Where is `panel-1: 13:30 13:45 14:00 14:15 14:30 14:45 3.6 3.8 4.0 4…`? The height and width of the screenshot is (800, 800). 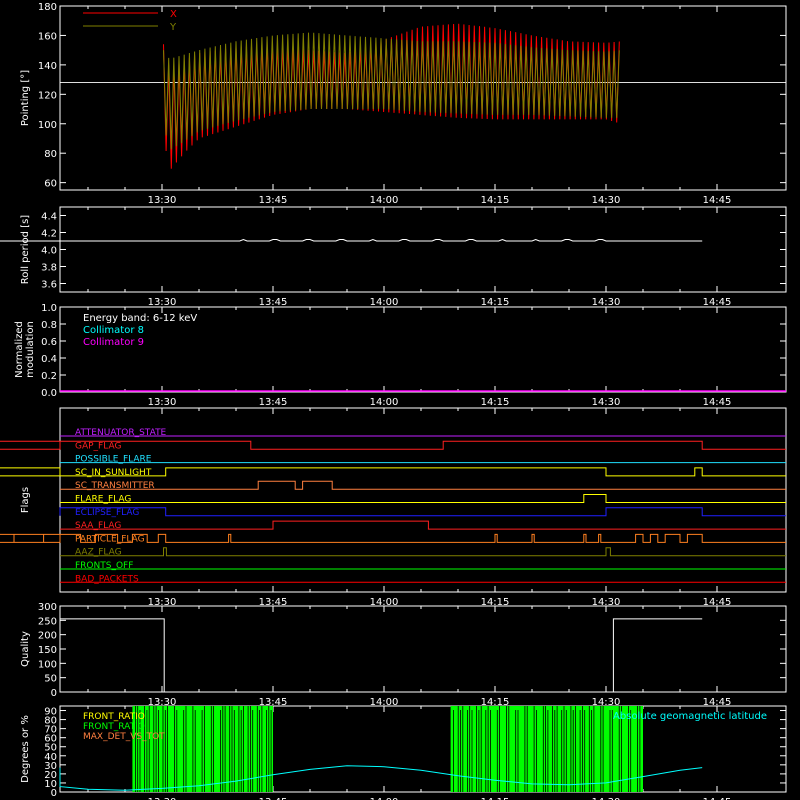
panel-1: 13:30 13:45 14:00 14:15 14:30 14:45 3.6 3.8 4.0 4… is located at coordinates (393, 257).